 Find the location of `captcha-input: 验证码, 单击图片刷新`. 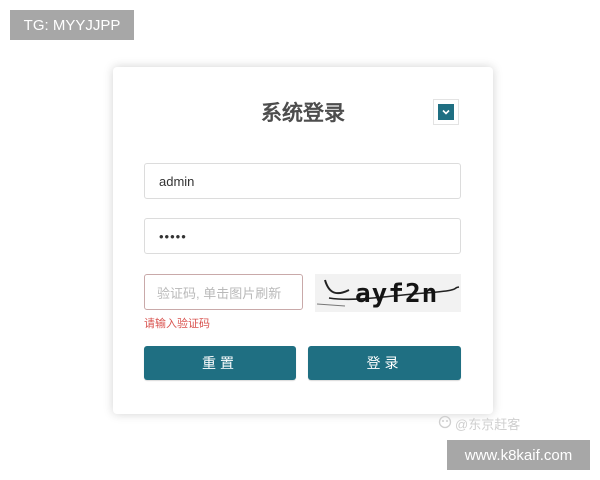

captcha-input: 验证码, 单击图片刷新 is located at coordinates (223, 292).